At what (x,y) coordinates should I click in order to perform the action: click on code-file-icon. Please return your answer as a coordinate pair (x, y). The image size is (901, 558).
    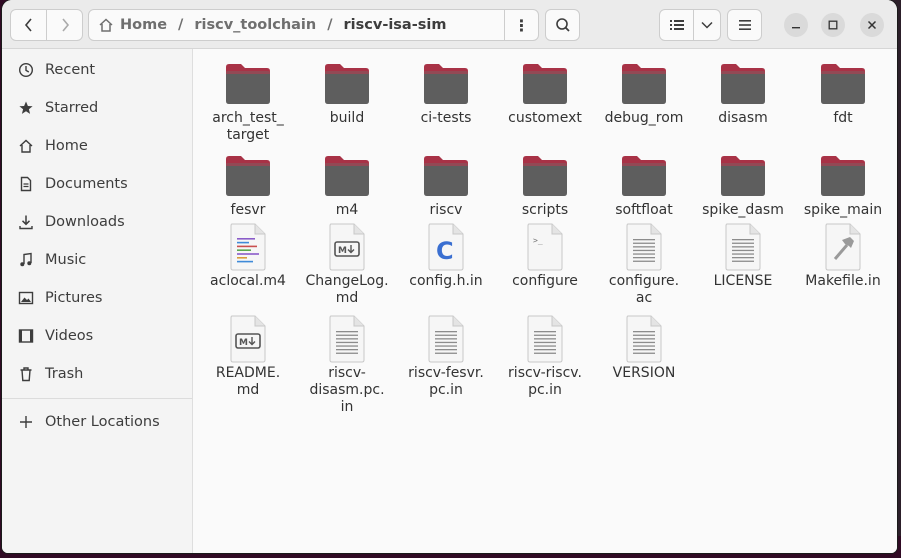
    Looking at the image, I should click on (248, 247).